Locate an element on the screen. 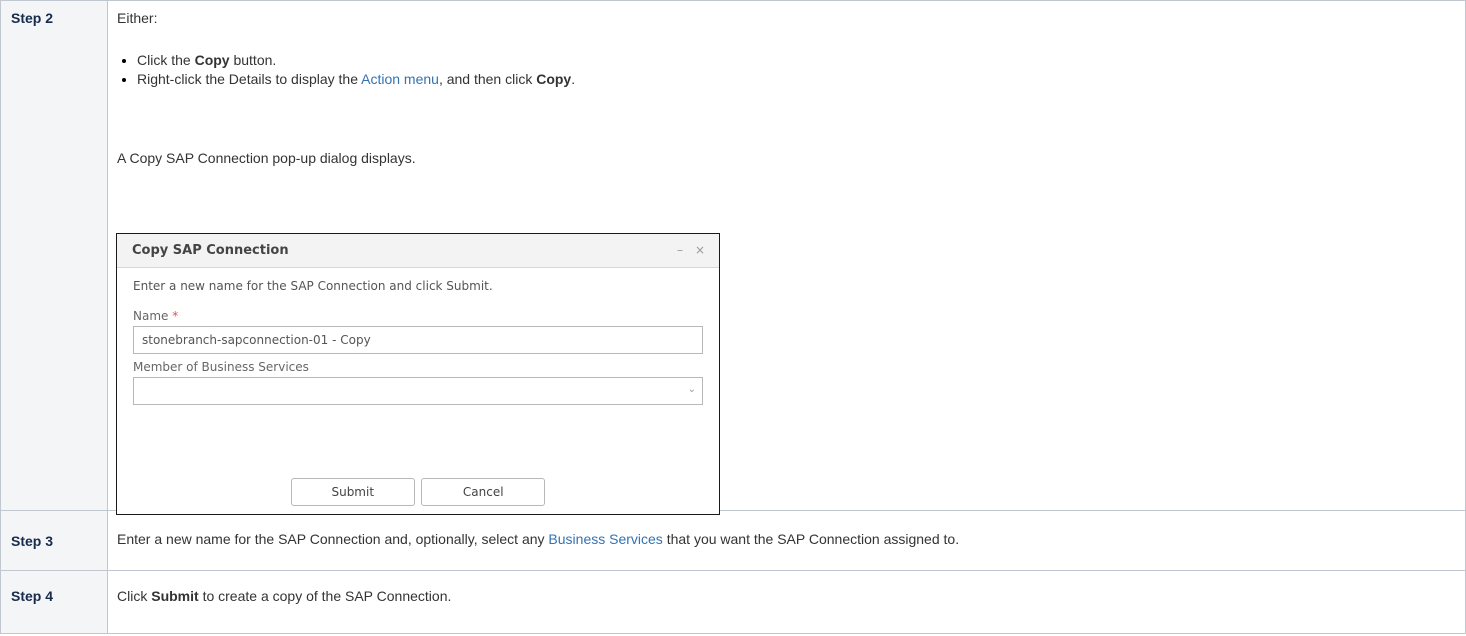 This screenshot has height=636, width=1466. business-services-link: Business Services is located at coordinates (605, 539).